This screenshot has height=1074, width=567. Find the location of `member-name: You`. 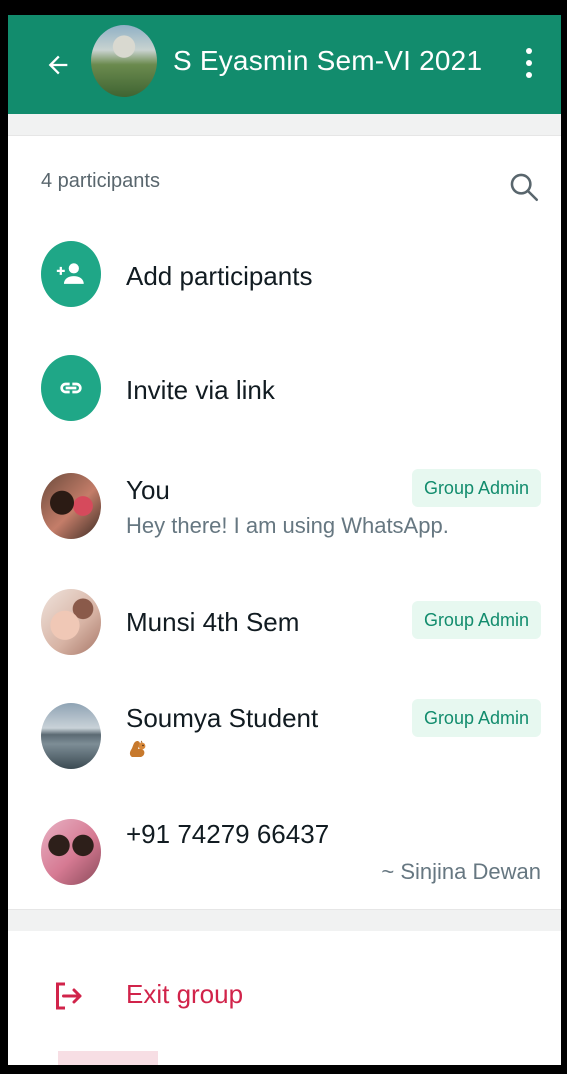

member-name: You is located at coordinates (148, 490).